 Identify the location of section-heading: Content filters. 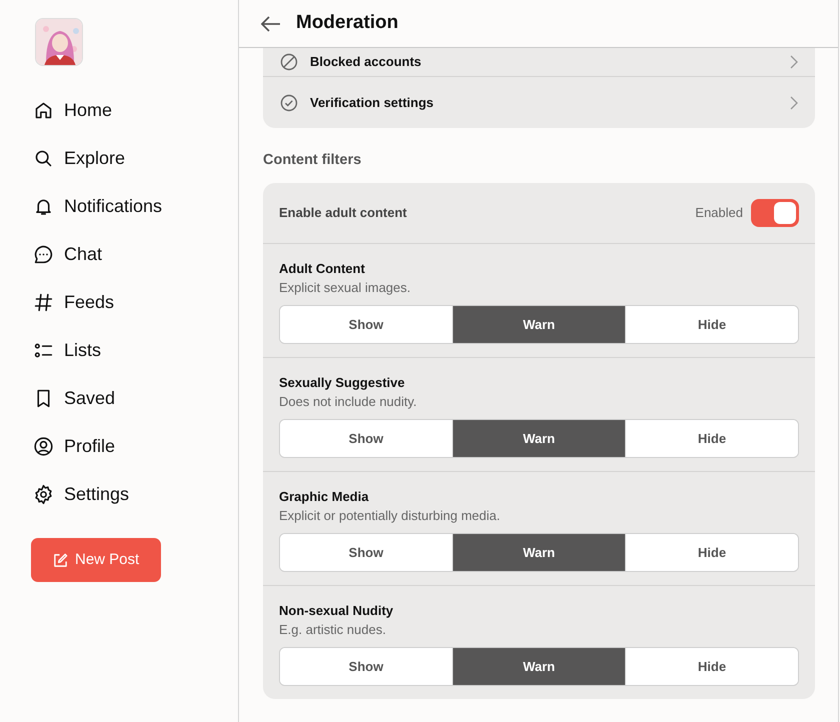
(312, 160).